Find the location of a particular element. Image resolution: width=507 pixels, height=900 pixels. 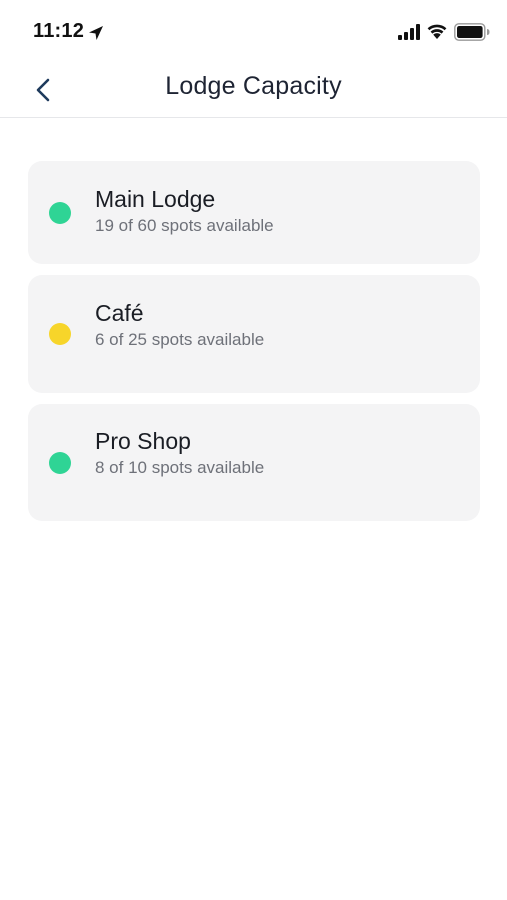

wifi-icon is located at coordinates (437, 31).